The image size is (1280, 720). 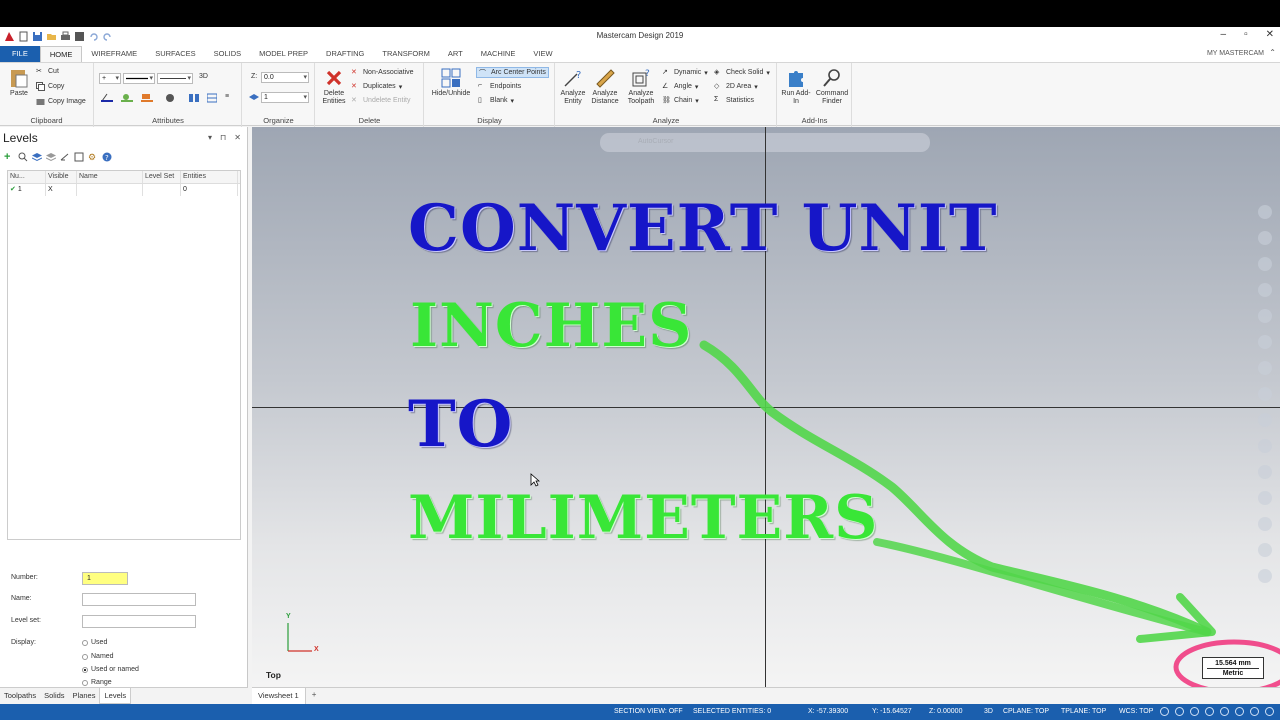 What do you see at coordinates (114, 54) in the screenshot?
I see `tab-wireframe: WIREFRAME` at bounding box center [114, 54].